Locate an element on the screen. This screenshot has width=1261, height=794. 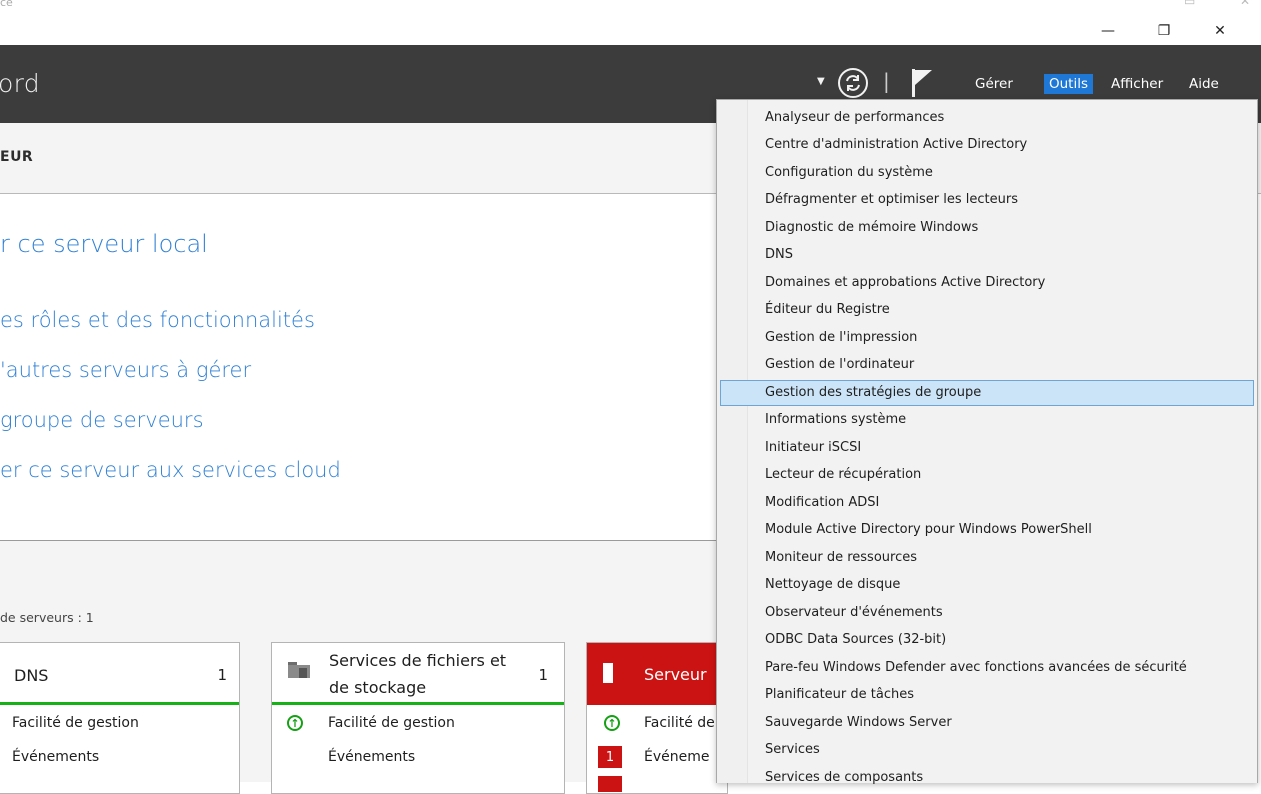
manageability-row: Facilité de is located at coordinates (679, 723).